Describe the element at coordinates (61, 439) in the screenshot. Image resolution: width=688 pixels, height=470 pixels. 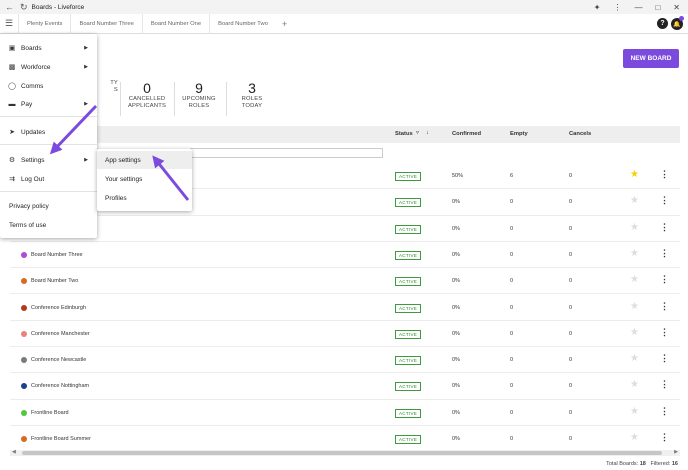
I see `board-name: Frontline Board Summer` at that location.